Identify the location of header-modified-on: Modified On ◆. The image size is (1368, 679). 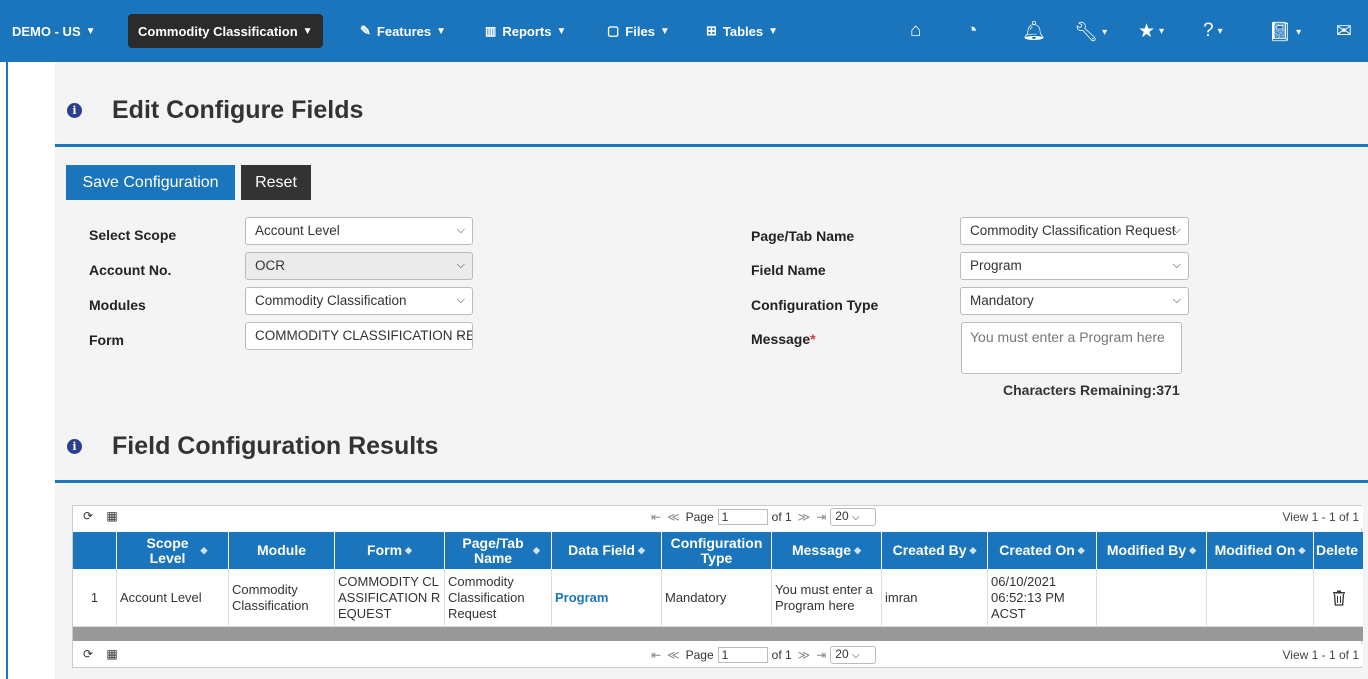
(1260, 550).